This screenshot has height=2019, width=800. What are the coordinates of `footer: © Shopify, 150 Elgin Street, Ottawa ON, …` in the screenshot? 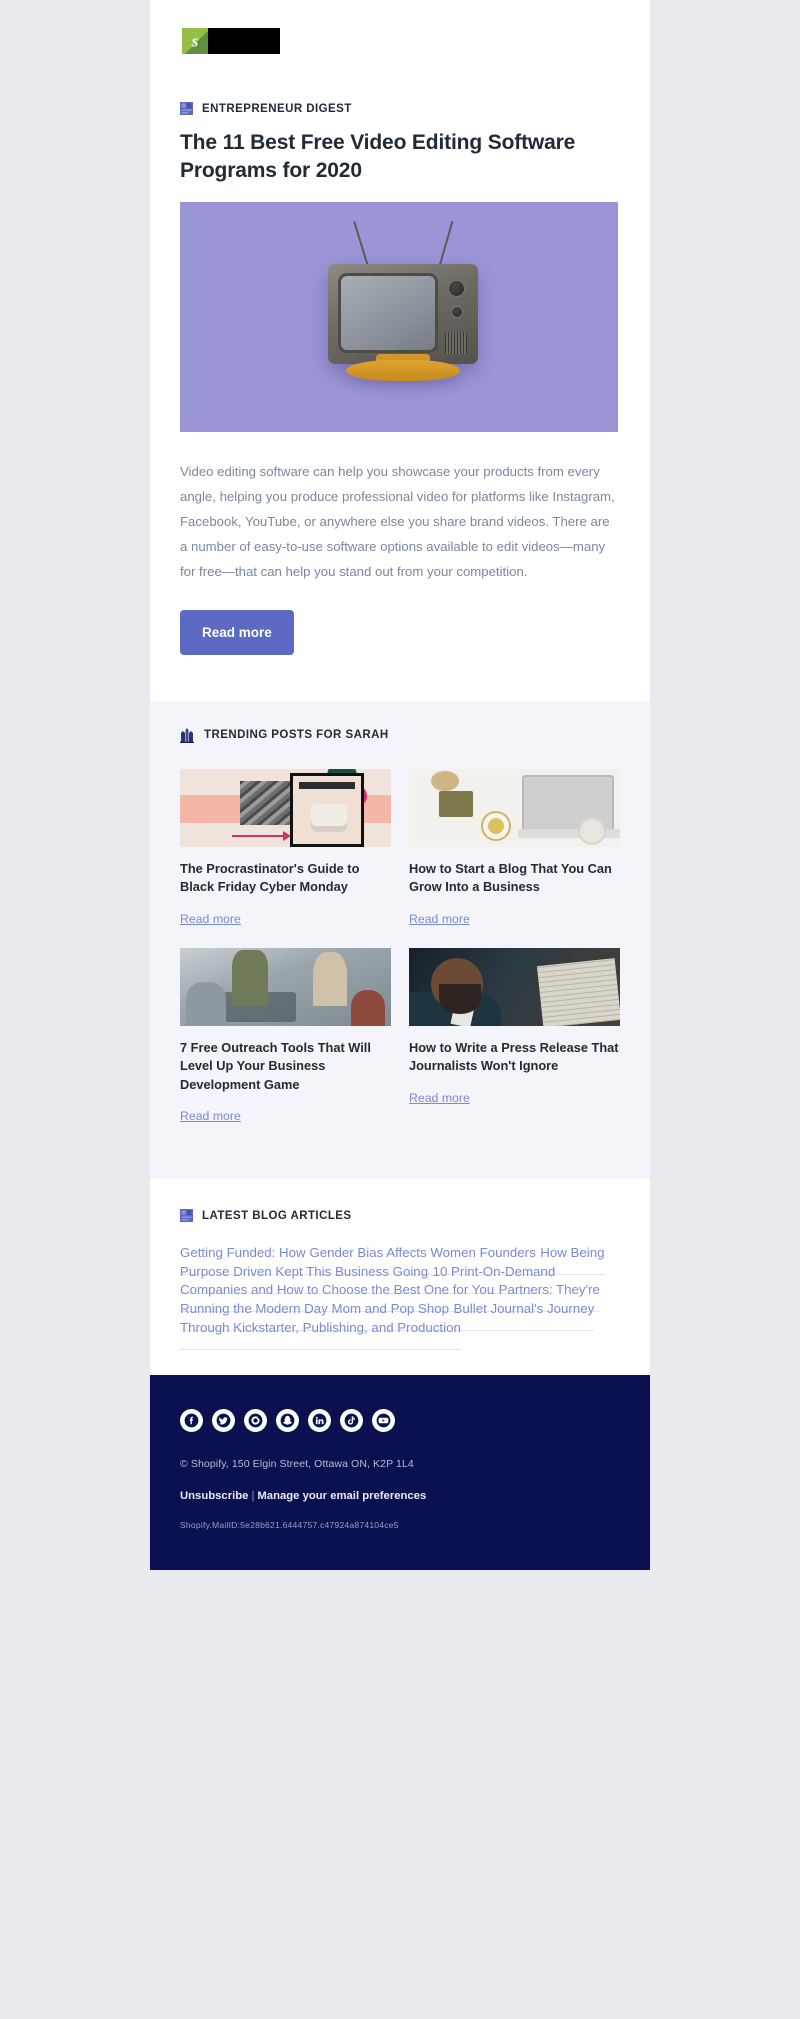 It's located at (400, 1473).